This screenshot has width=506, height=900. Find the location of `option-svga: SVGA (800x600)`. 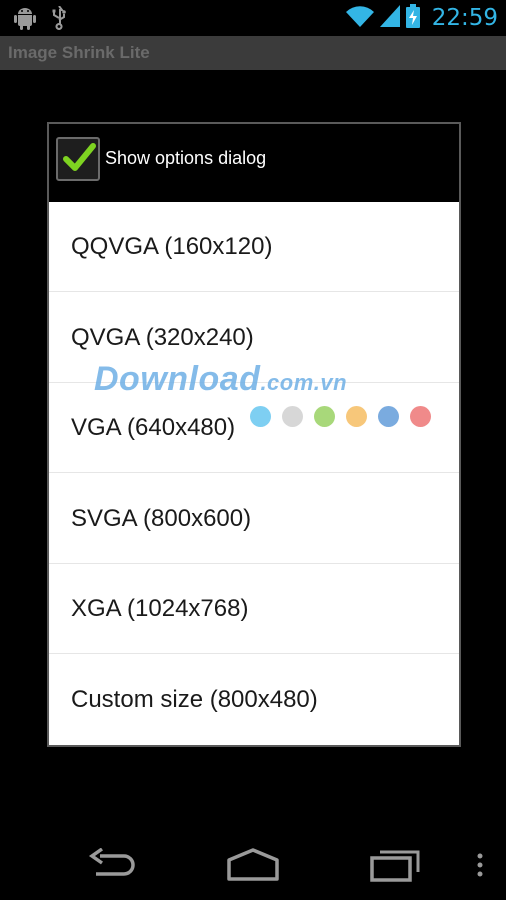

option-svga: SVGA (800x600) is located at coordinates (254, 519).